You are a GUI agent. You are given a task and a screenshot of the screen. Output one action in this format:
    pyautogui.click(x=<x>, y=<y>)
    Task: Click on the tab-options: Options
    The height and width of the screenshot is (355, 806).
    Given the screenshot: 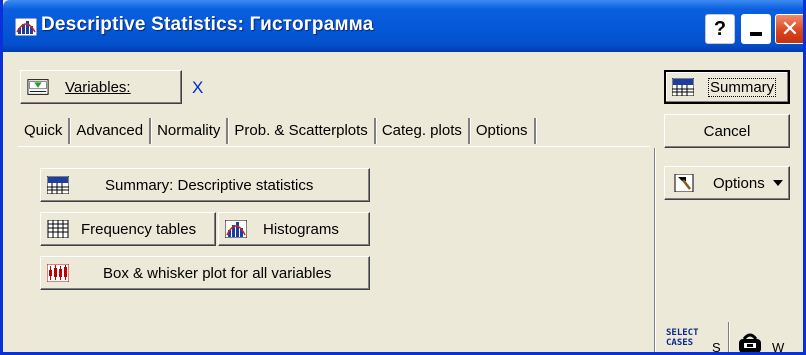 What is the action you would take?
    pyautogui.click(x=503, y=131)
    